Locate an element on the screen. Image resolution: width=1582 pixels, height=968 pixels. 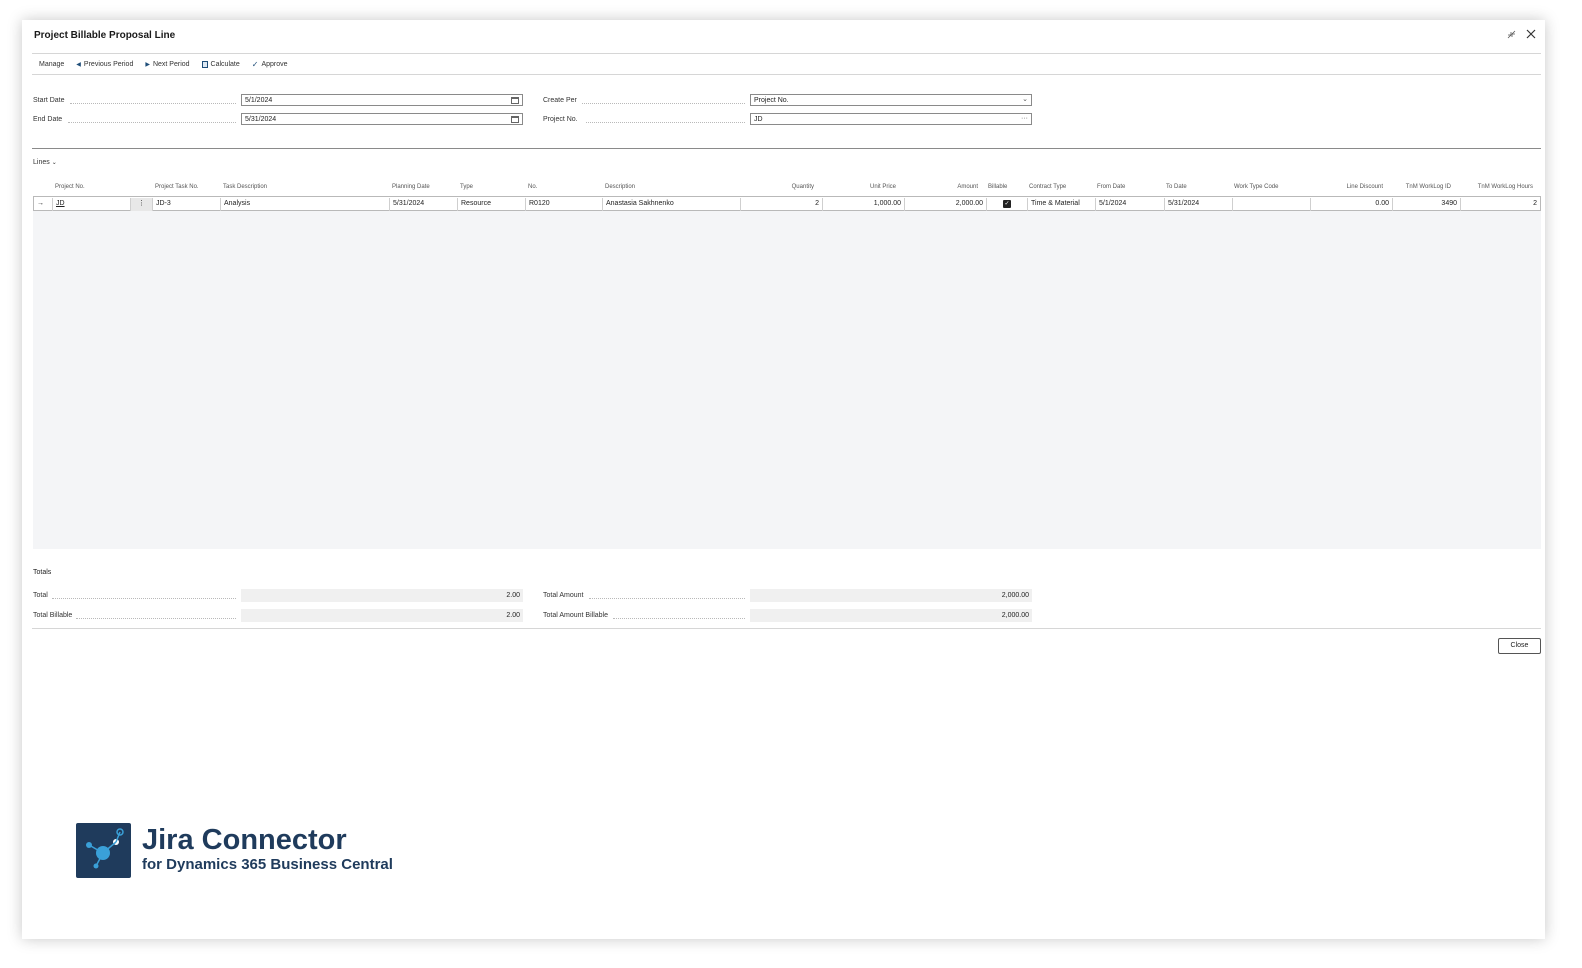
column-header: To Date is located at coordinates (1176, 187).